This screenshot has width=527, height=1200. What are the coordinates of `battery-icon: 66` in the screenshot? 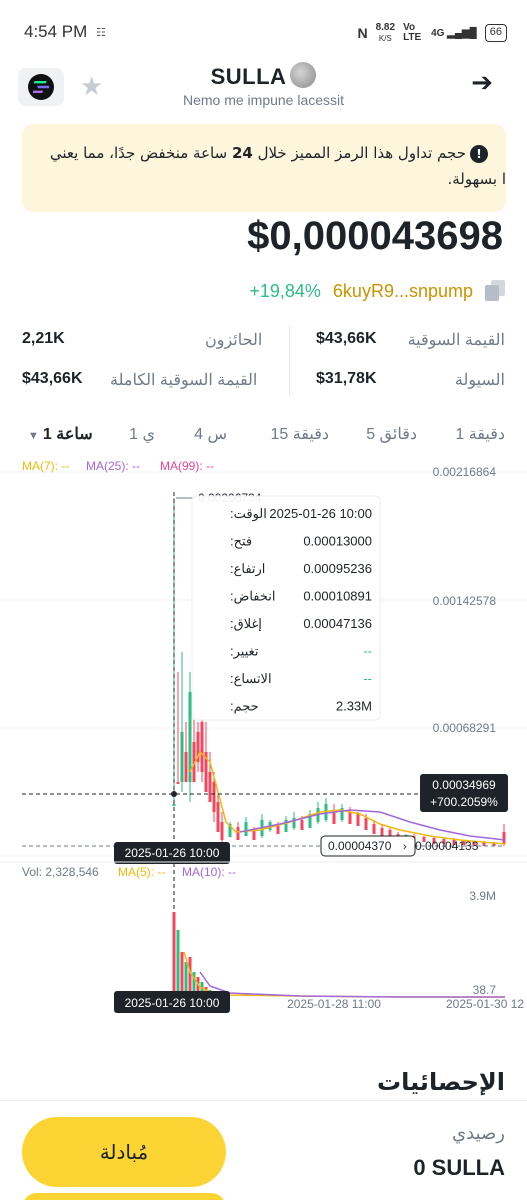 It's located at (495, 33).